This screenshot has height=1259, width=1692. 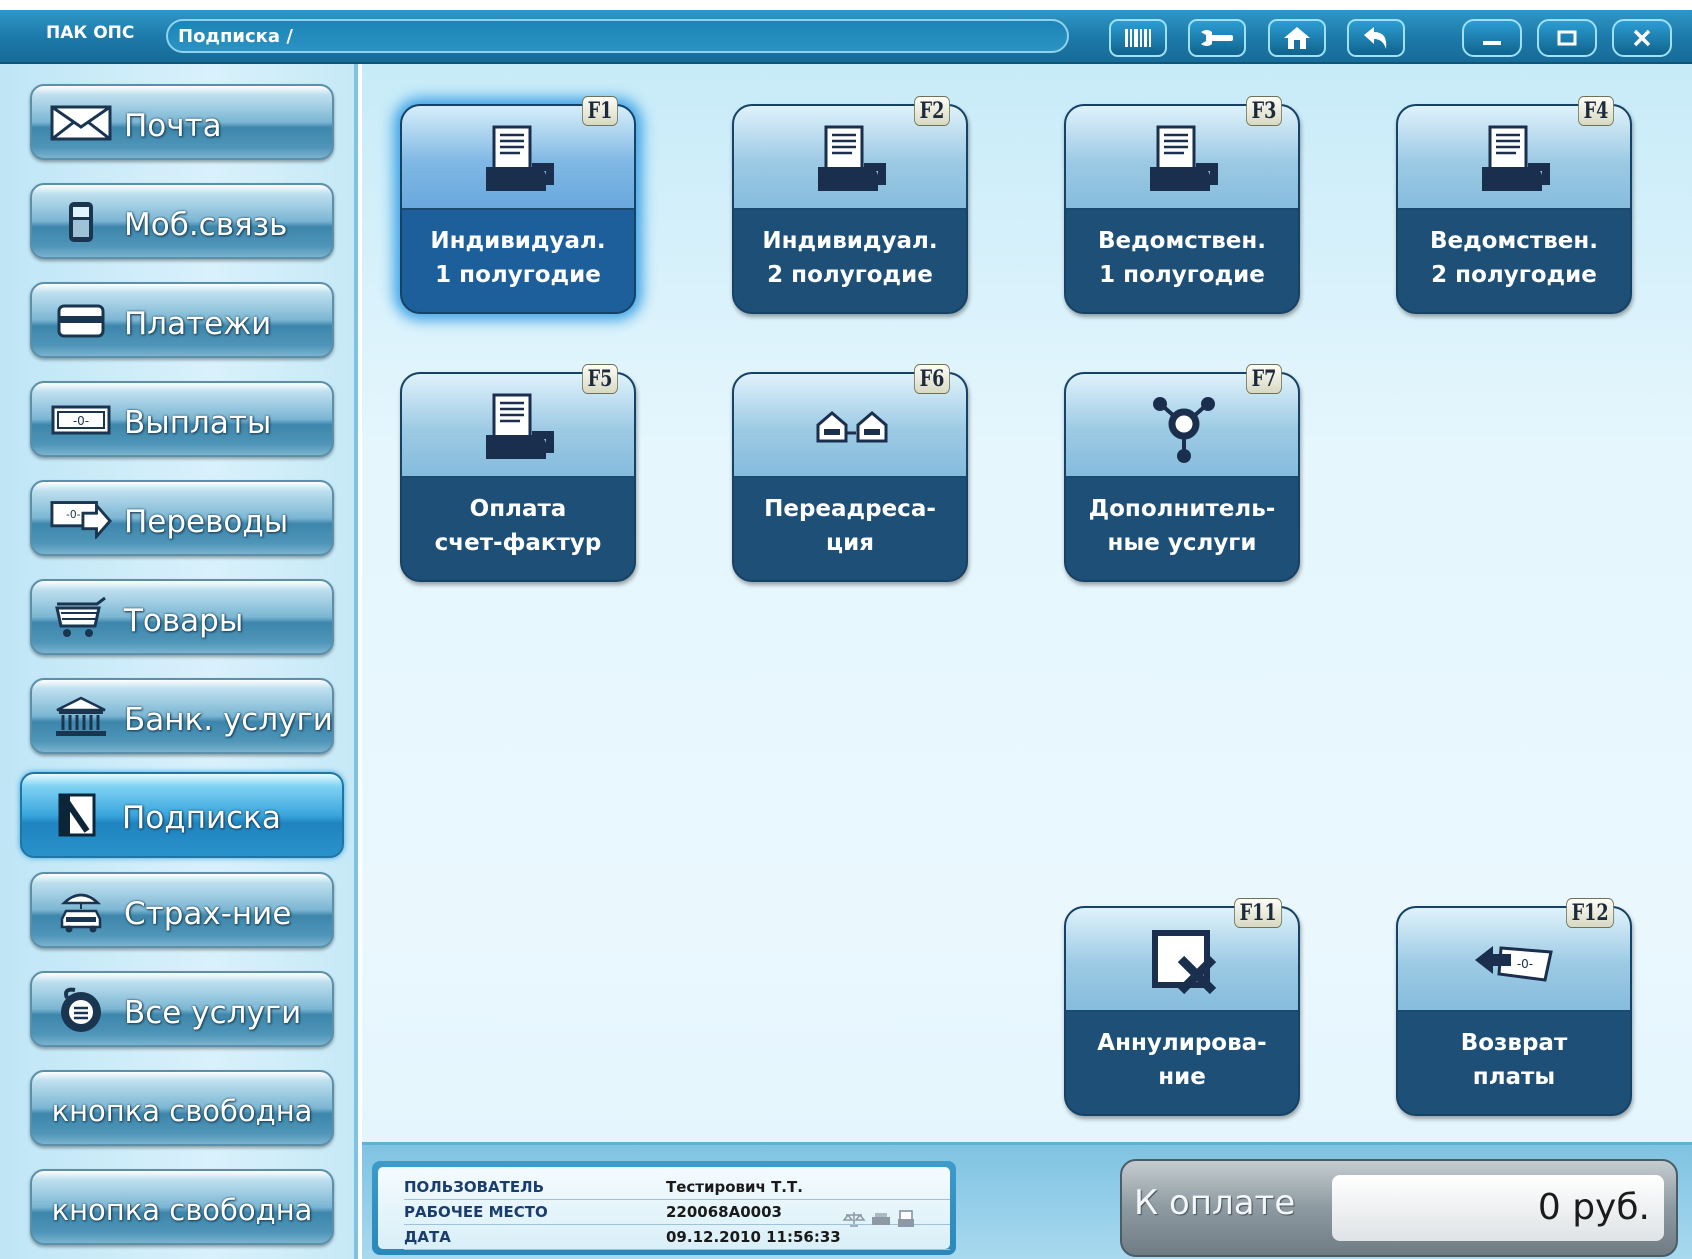 What do you see at coordinates (77, 815) in the screenshot?
I see `subscription-icon` at bounding box center [77, 815].